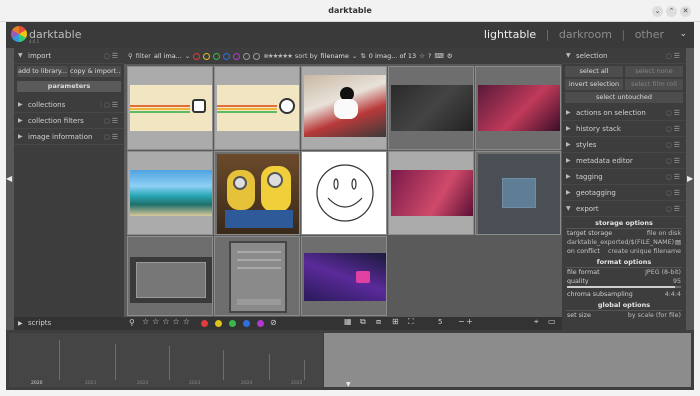  What do you see at coordinates (363, 322) in the screenshot?
I see `zoomable-layout-icon: ⧉` at bounding box center [363, 322].